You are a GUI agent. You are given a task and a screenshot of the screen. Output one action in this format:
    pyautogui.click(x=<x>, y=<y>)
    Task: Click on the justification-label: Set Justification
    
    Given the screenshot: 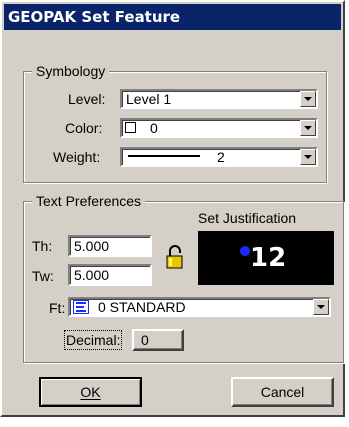 What is the action you would take?
    pyautogui.click(x=247, y=218)
    